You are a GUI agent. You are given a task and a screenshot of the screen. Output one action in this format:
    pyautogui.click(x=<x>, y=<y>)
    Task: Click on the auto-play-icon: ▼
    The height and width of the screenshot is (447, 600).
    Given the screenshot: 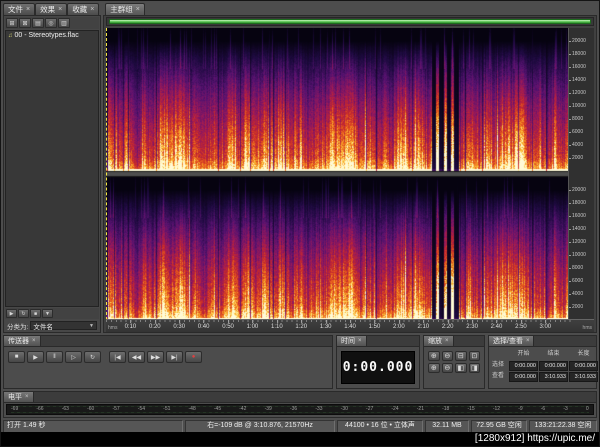 What is the action you would take?
    pyautogui.click(x=47, y=313)
    